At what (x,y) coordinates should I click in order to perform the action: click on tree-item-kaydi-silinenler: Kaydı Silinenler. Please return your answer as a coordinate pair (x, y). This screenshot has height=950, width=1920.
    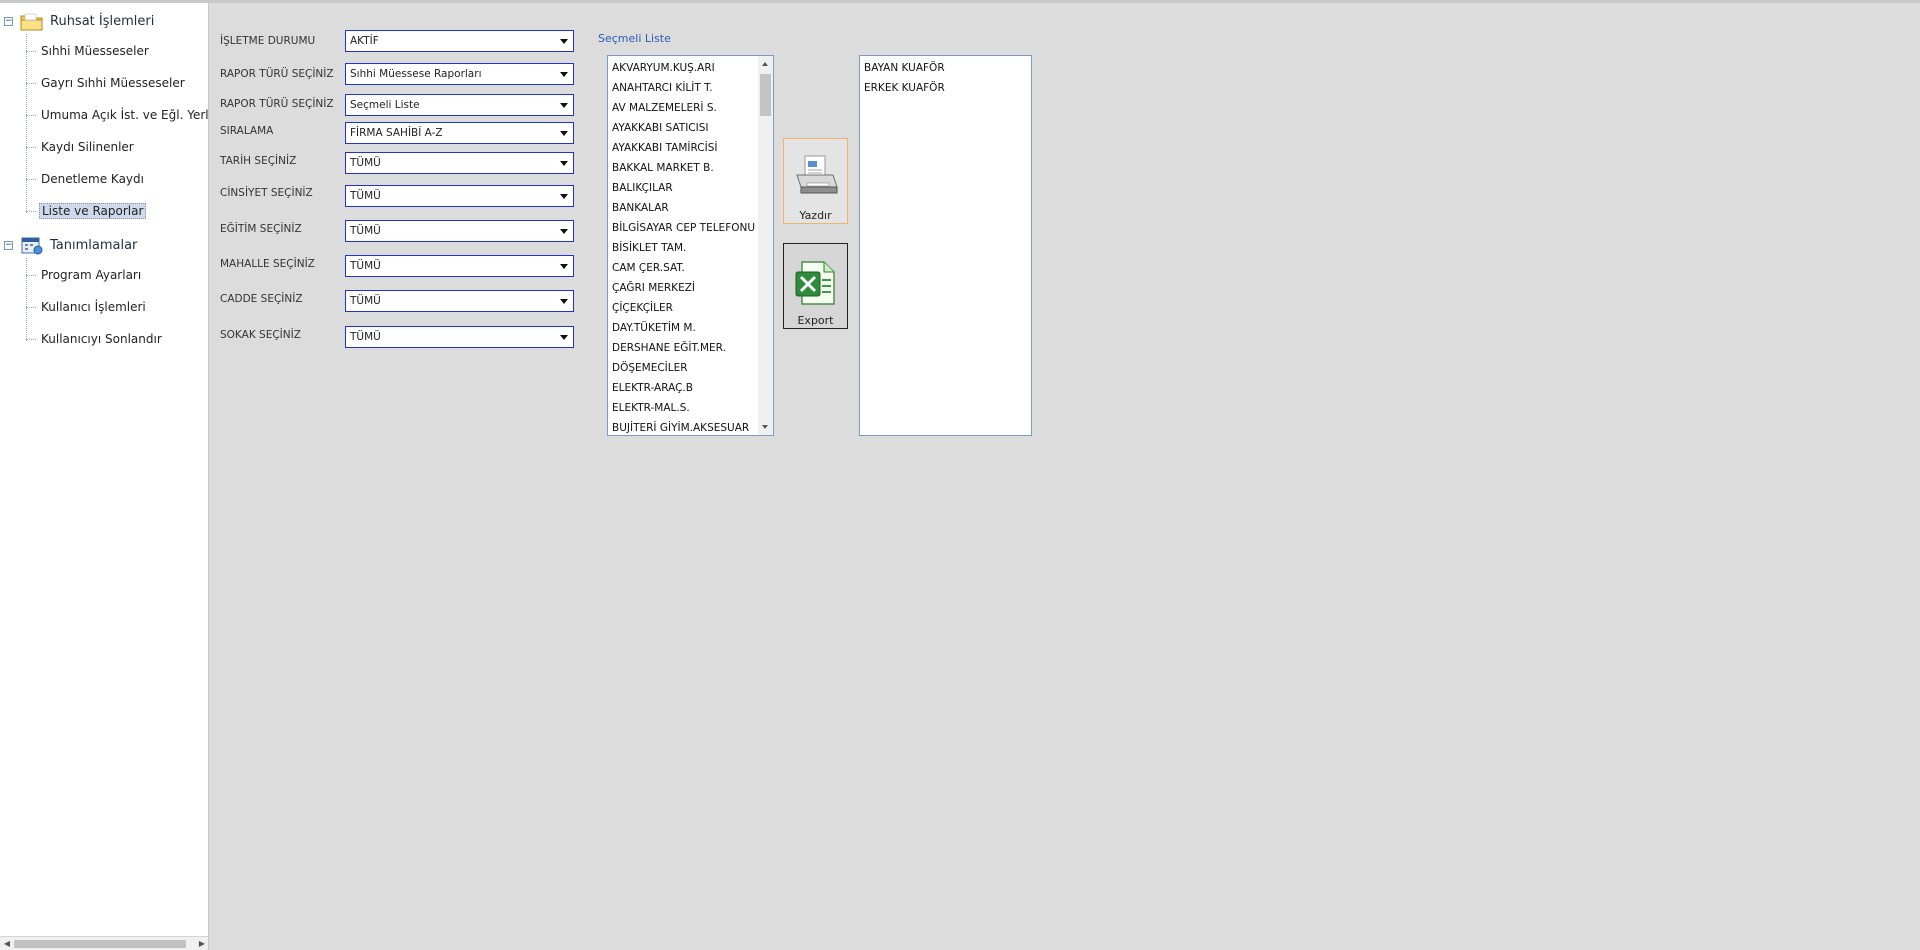
    Looking at the image, I should click on (117, 147).